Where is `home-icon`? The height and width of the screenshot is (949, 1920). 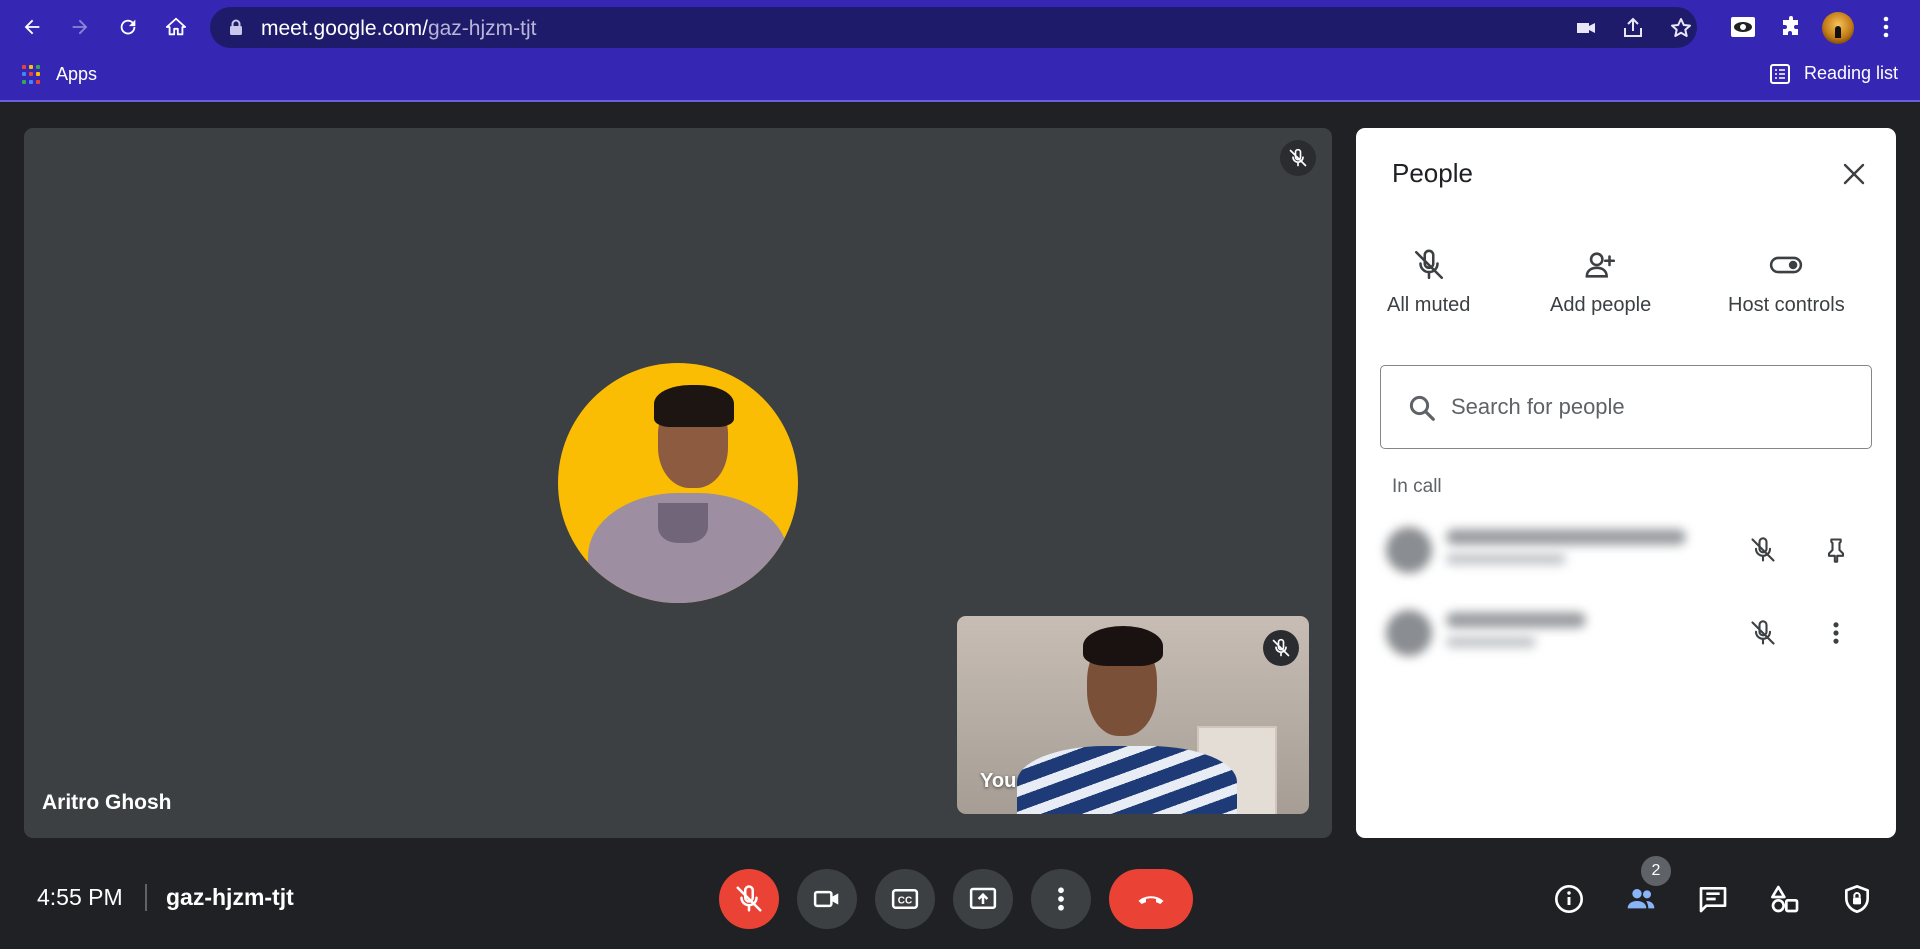
home-icon is located at coordinates (176, 26).